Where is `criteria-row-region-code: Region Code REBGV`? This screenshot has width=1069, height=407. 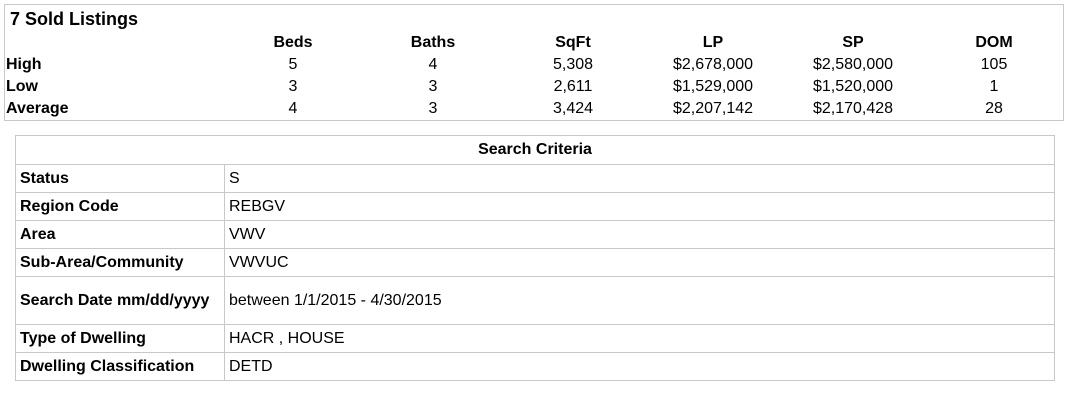 criteria-row-region-code: Region Code REBGV is located at coordinates (535, 206).